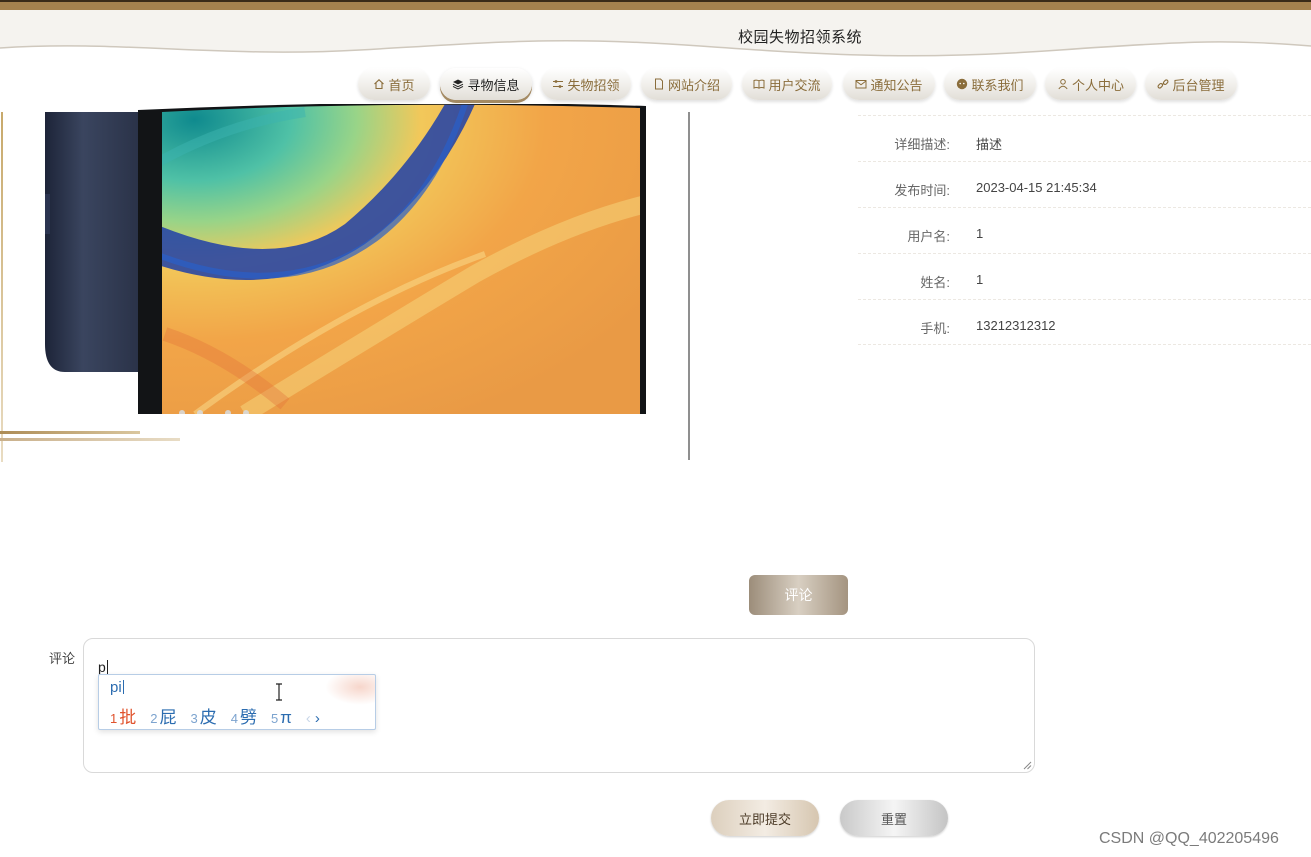 This screenshot has height=857, width=1311. Describe the element at coordinates (107, 667) in the screenshot. I see `text-caret` at that location.